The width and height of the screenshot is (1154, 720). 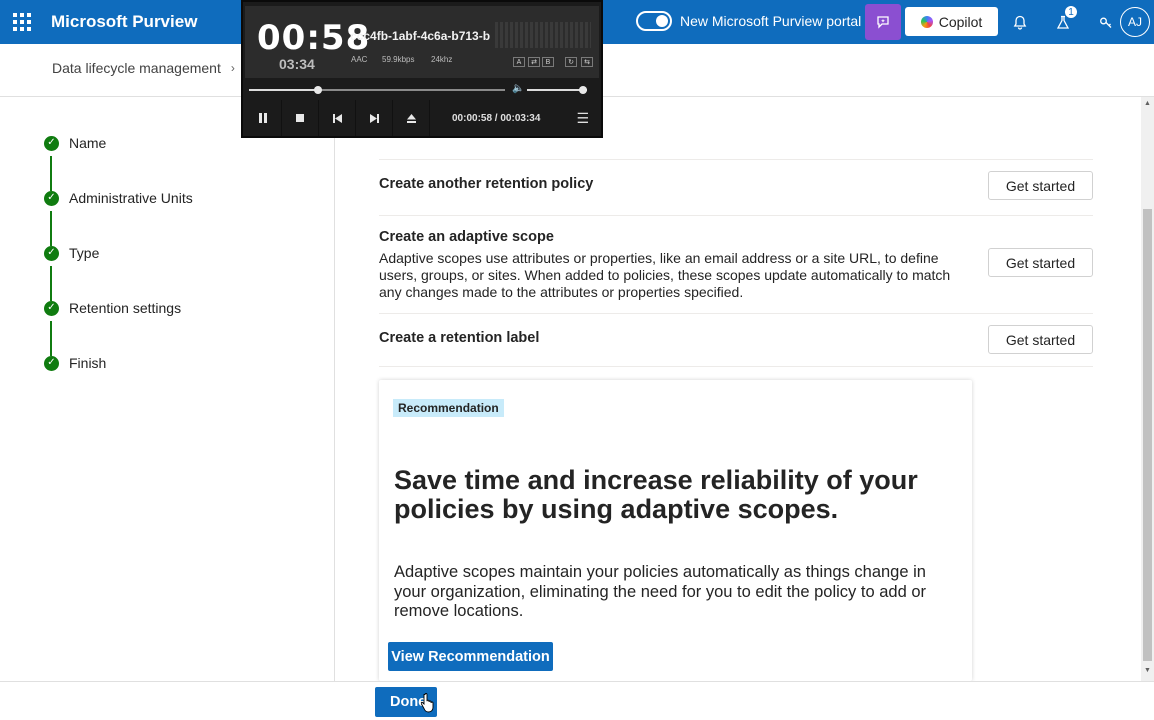 What do you see at coordinates (543, 35) in the screenshot?
I see `visualizer` at bounding box center [543, 35].